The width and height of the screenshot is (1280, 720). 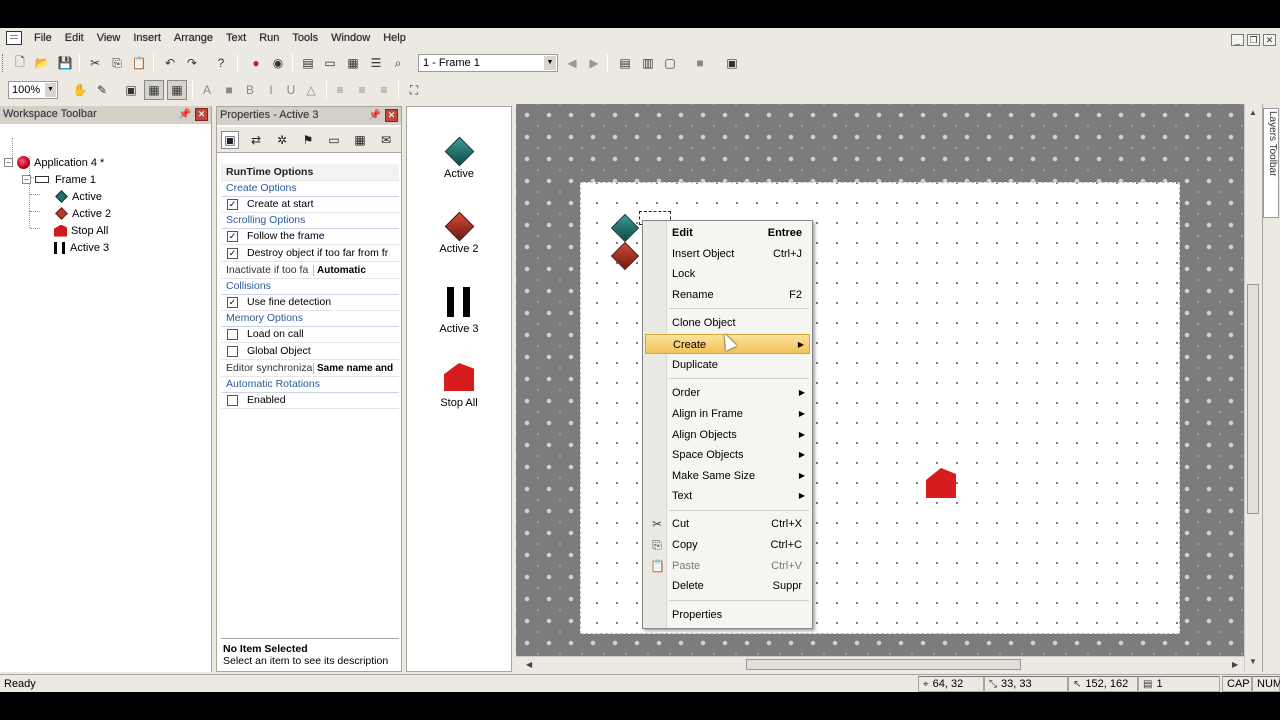 What do you see at coordinates (727, 274) in the screenshot?
I see `menu-item-lock: Lock` at bounding box center [727, 274].